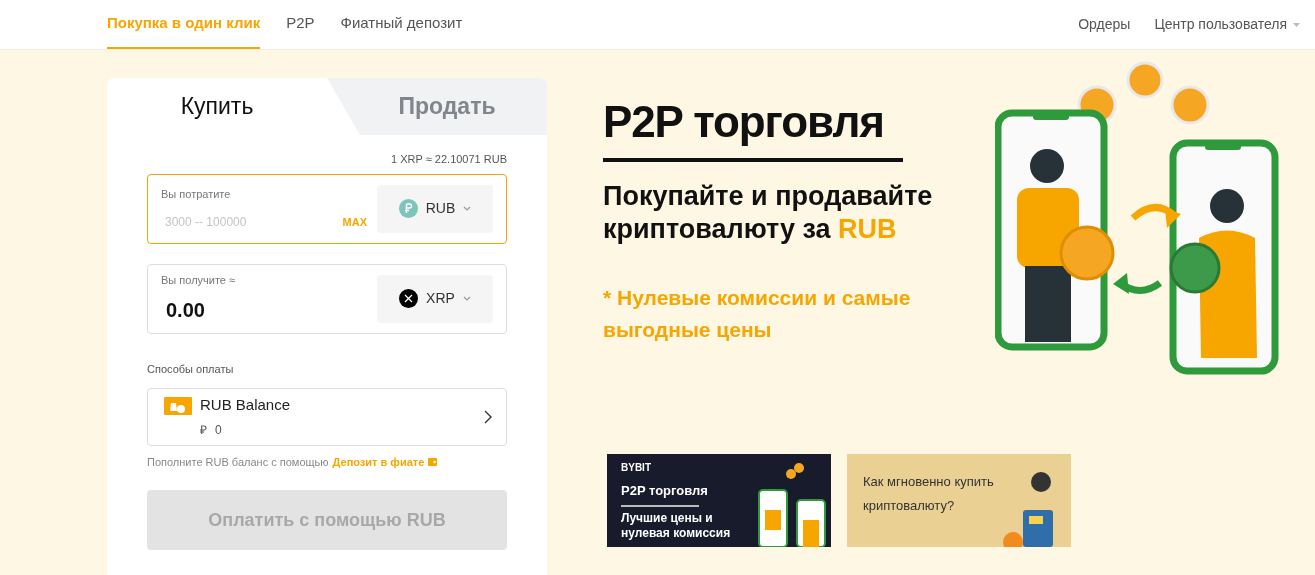  I want to click on wallet-icon, so click(433, 461).